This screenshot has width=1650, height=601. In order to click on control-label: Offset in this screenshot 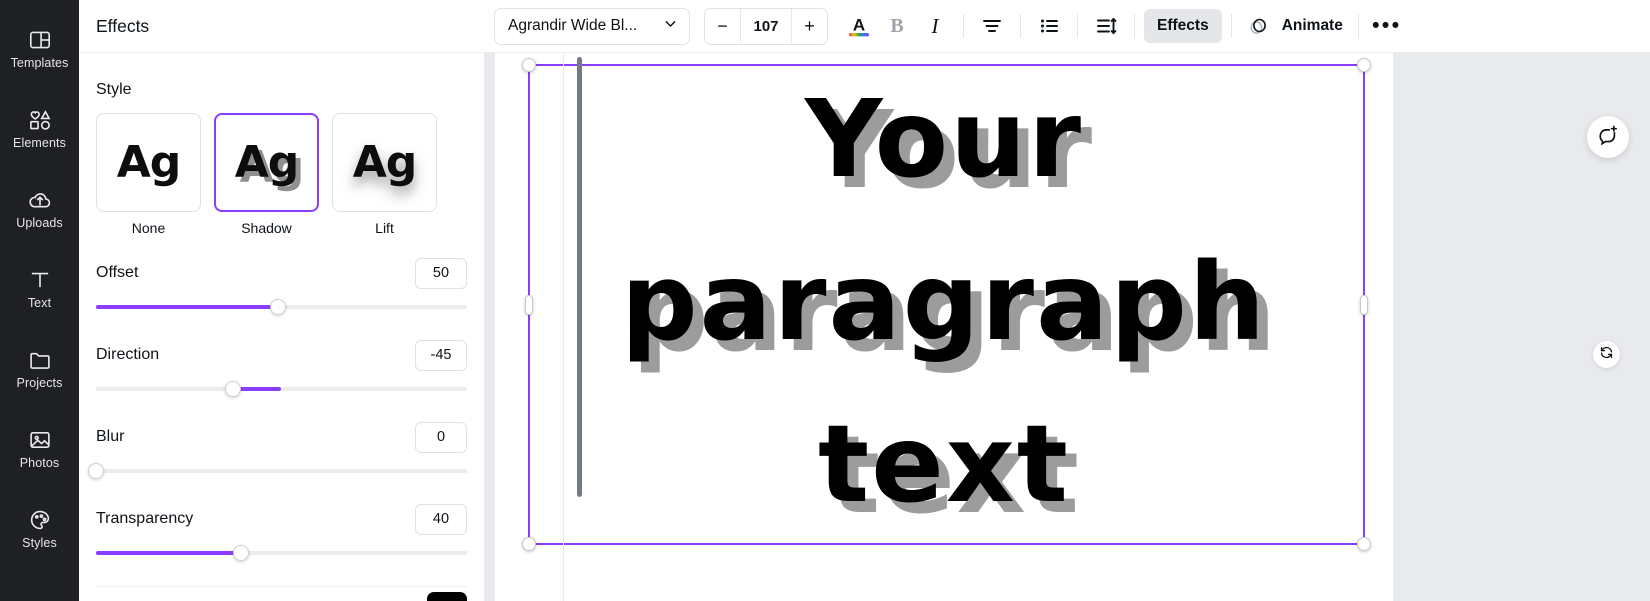, I will do `click(117, 272)`.